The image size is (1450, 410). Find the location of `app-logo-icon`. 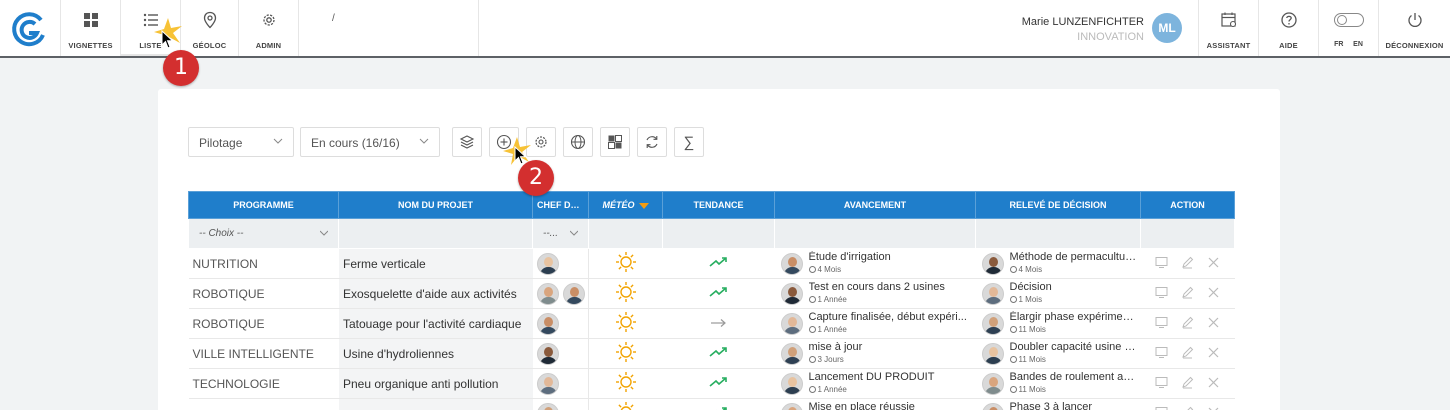

app-logo-icon is located at coordinates (29, 29).